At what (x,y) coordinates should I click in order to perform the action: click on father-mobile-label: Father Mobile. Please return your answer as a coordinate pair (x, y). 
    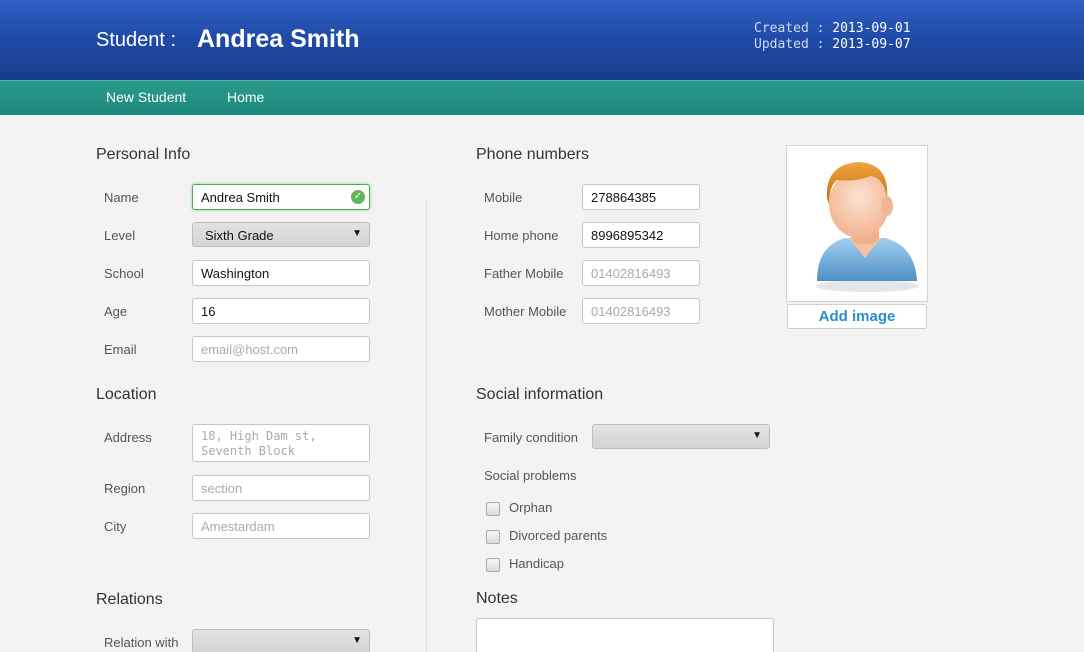
    Looking at the image, I should click on (524, 273).